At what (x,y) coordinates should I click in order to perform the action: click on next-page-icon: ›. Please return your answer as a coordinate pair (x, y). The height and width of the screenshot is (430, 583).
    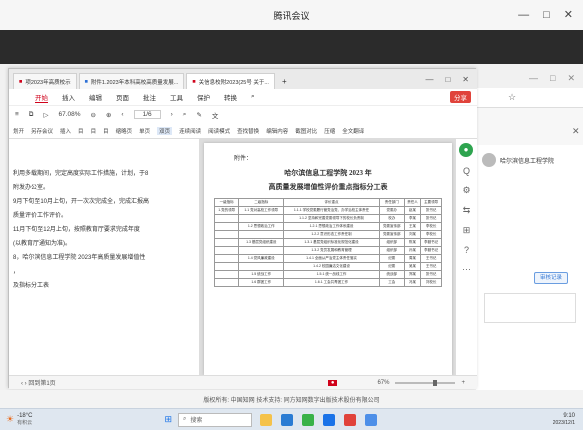
    Looking at the image, I should click on (172, 114).